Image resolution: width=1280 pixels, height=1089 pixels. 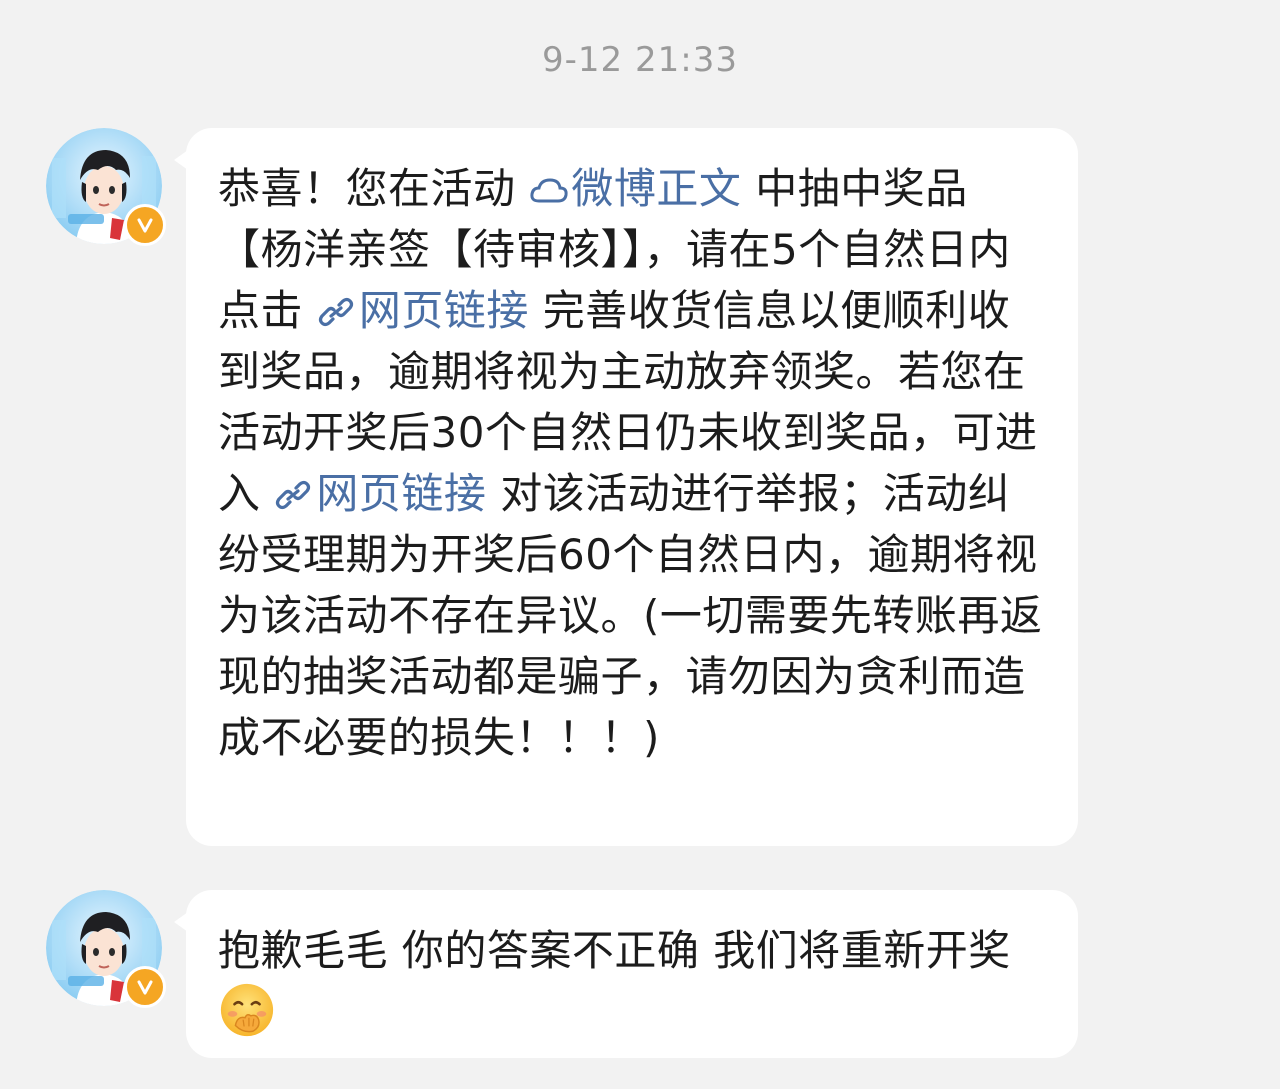 I want to click on message-text-segment: 恭喜！您在活动, so click(x=374, y=188).